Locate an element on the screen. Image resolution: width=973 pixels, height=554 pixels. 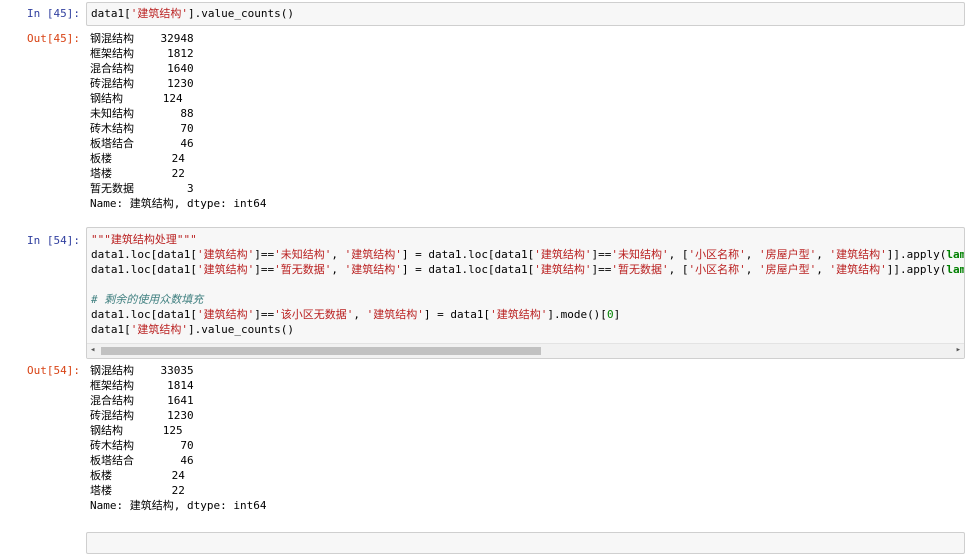
output-line: 钢混结构 33035 is located at coordinates (142, 370).